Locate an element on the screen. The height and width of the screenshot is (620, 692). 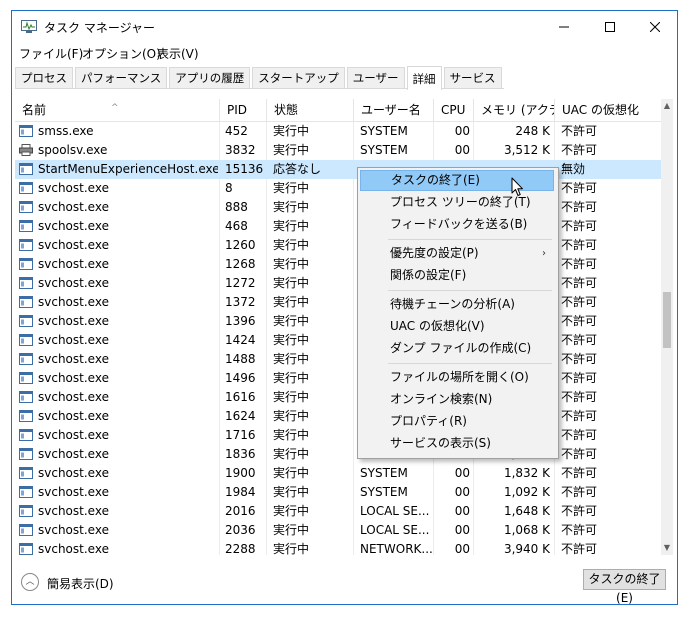
scroll-down-icon: ▼ is located at coordinates (667, 548).